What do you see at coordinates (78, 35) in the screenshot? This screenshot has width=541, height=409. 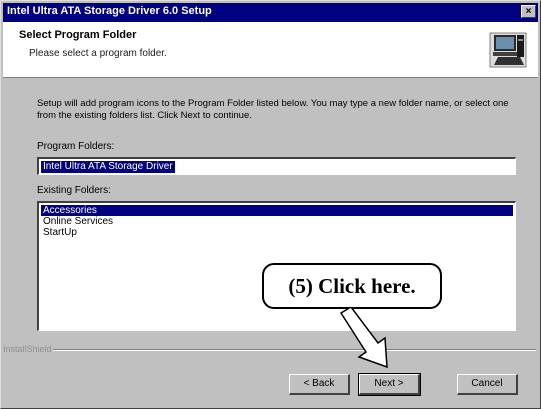 I see `page-title: Select Program Folder` at bounding box center [78, 35].